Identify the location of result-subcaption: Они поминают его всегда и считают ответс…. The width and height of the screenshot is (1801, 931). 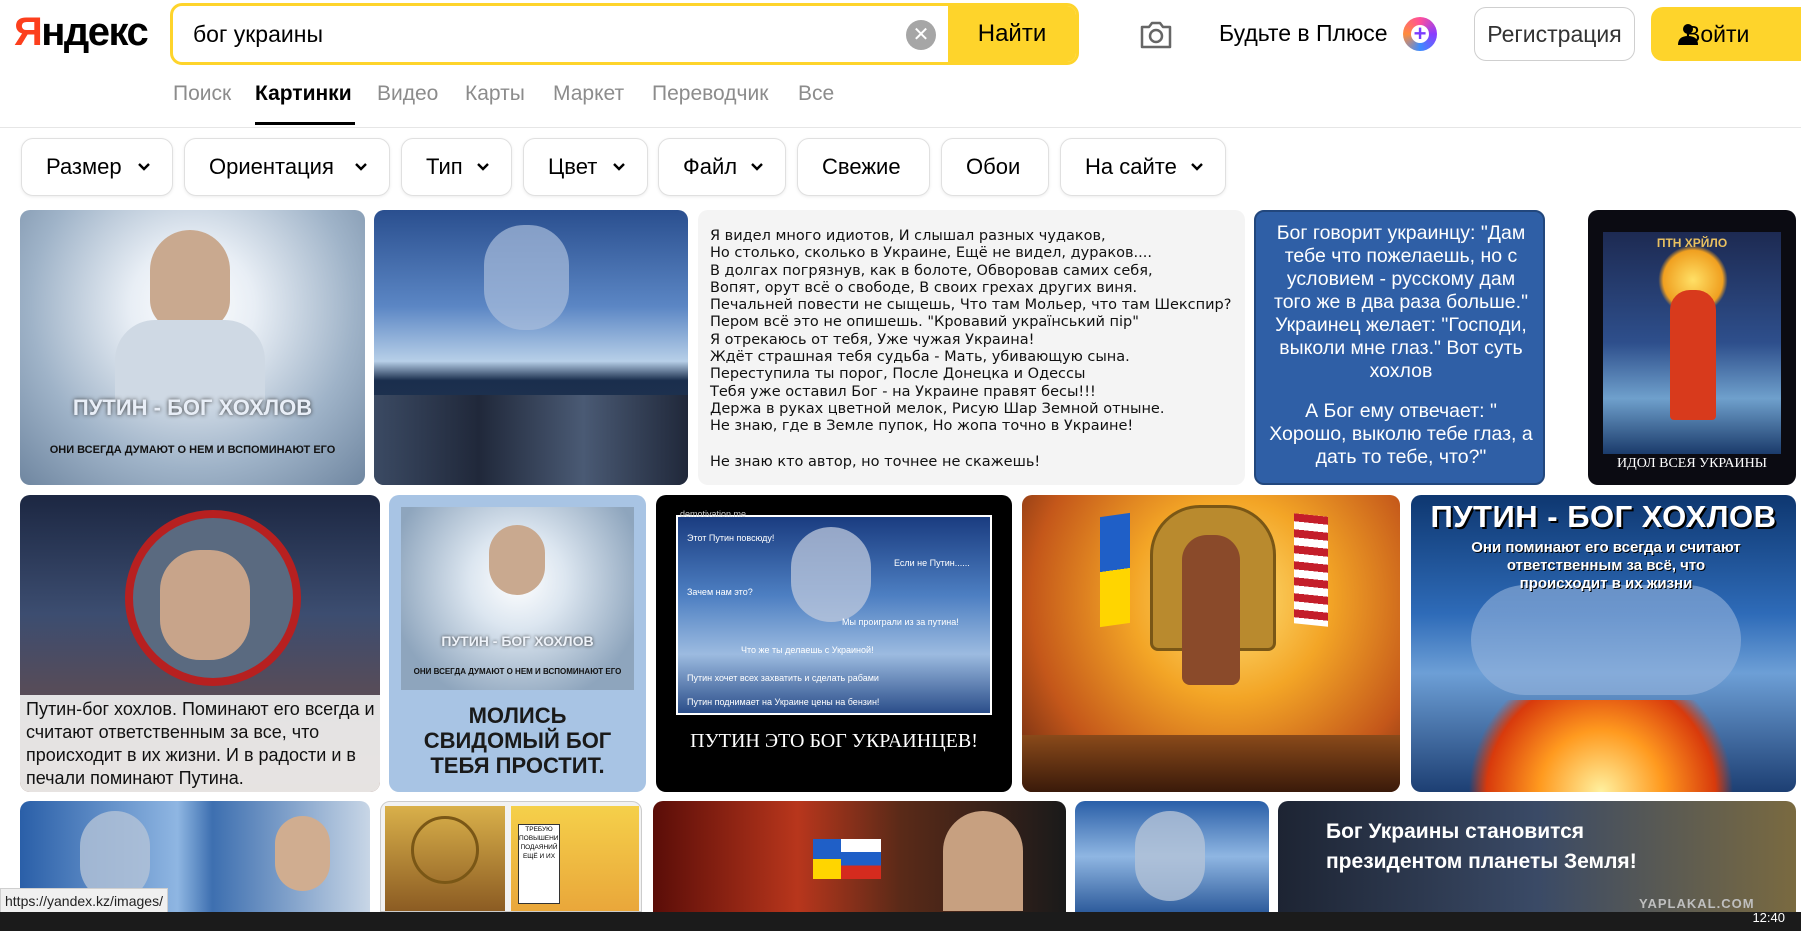
(1606, 565).